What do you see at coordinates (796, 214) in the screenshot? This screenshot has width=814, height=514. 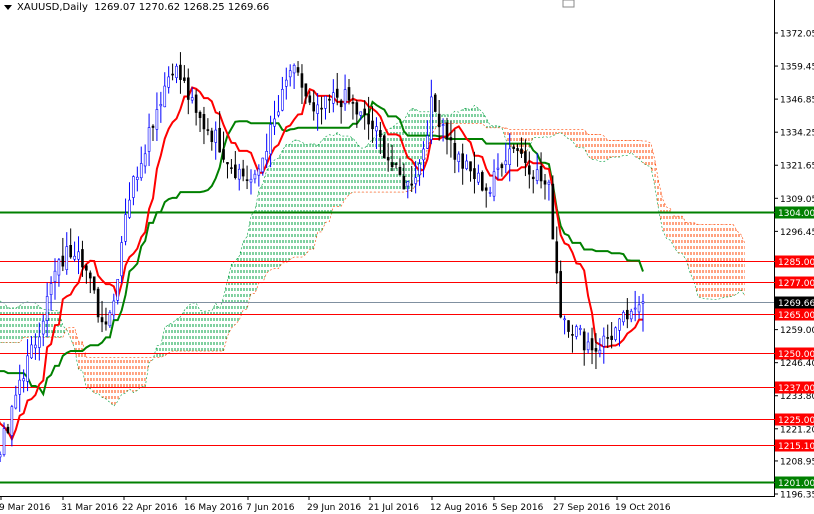 I see `level-label: 1304.00` at bounding box center [796, 214].